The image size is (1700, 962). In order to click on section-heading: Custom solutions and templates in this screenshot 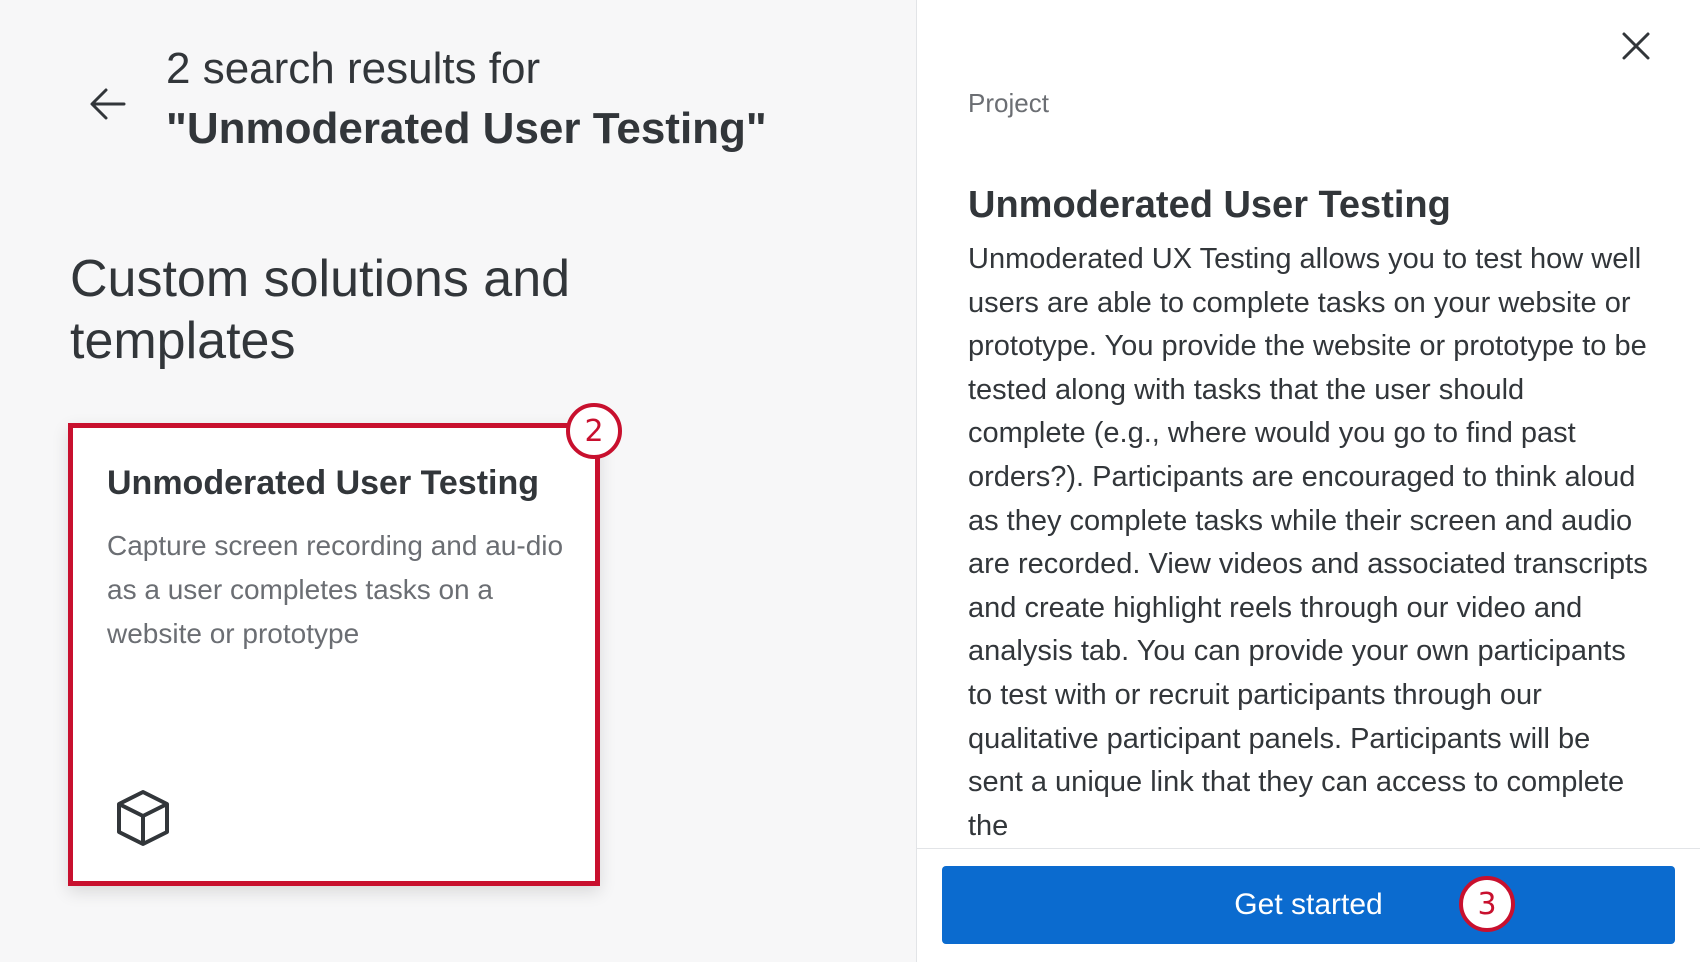, I will do `click(320, 310)`.